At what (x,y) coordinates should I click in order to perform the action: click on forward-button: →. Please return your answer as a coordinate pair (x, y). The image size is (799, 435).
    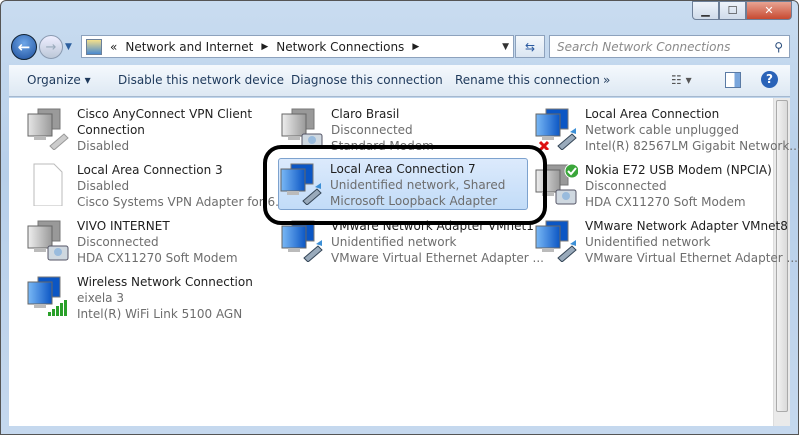
    Looking at the image, I should click on (51, 47).